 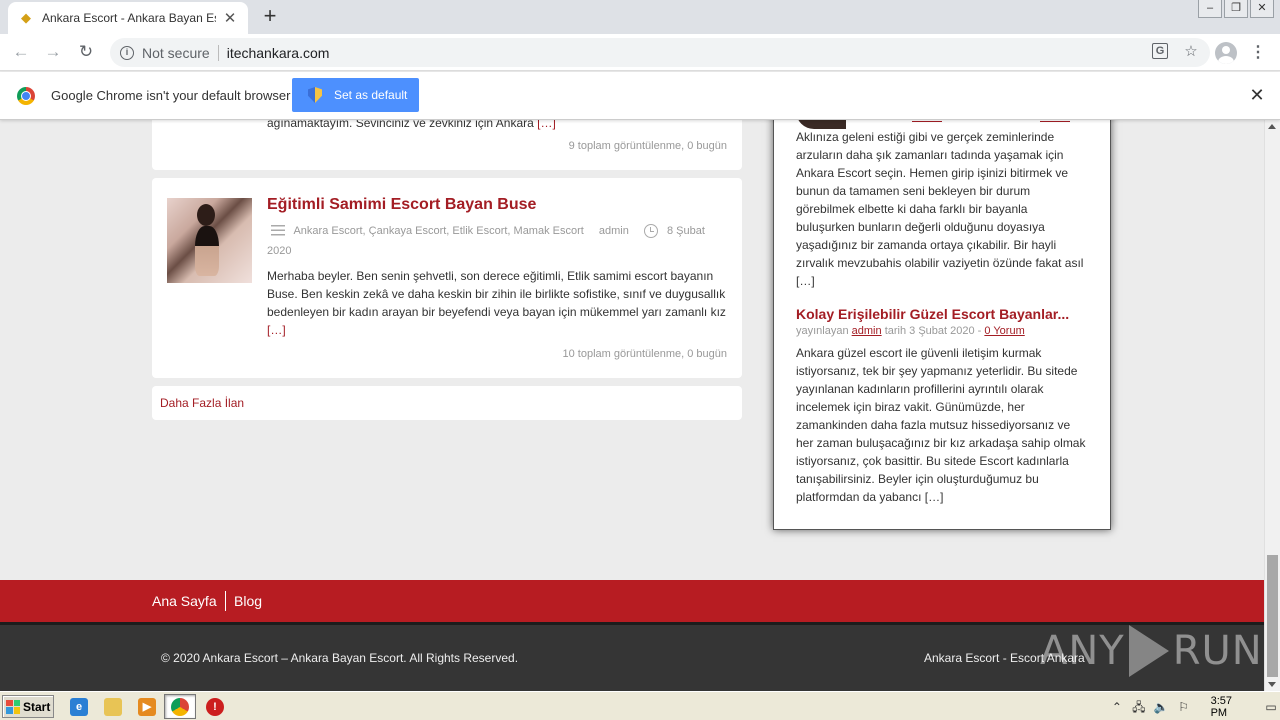 I want to click on address-bar: i Not secure itechankara.com G ☆, so click(x=660, y=52).